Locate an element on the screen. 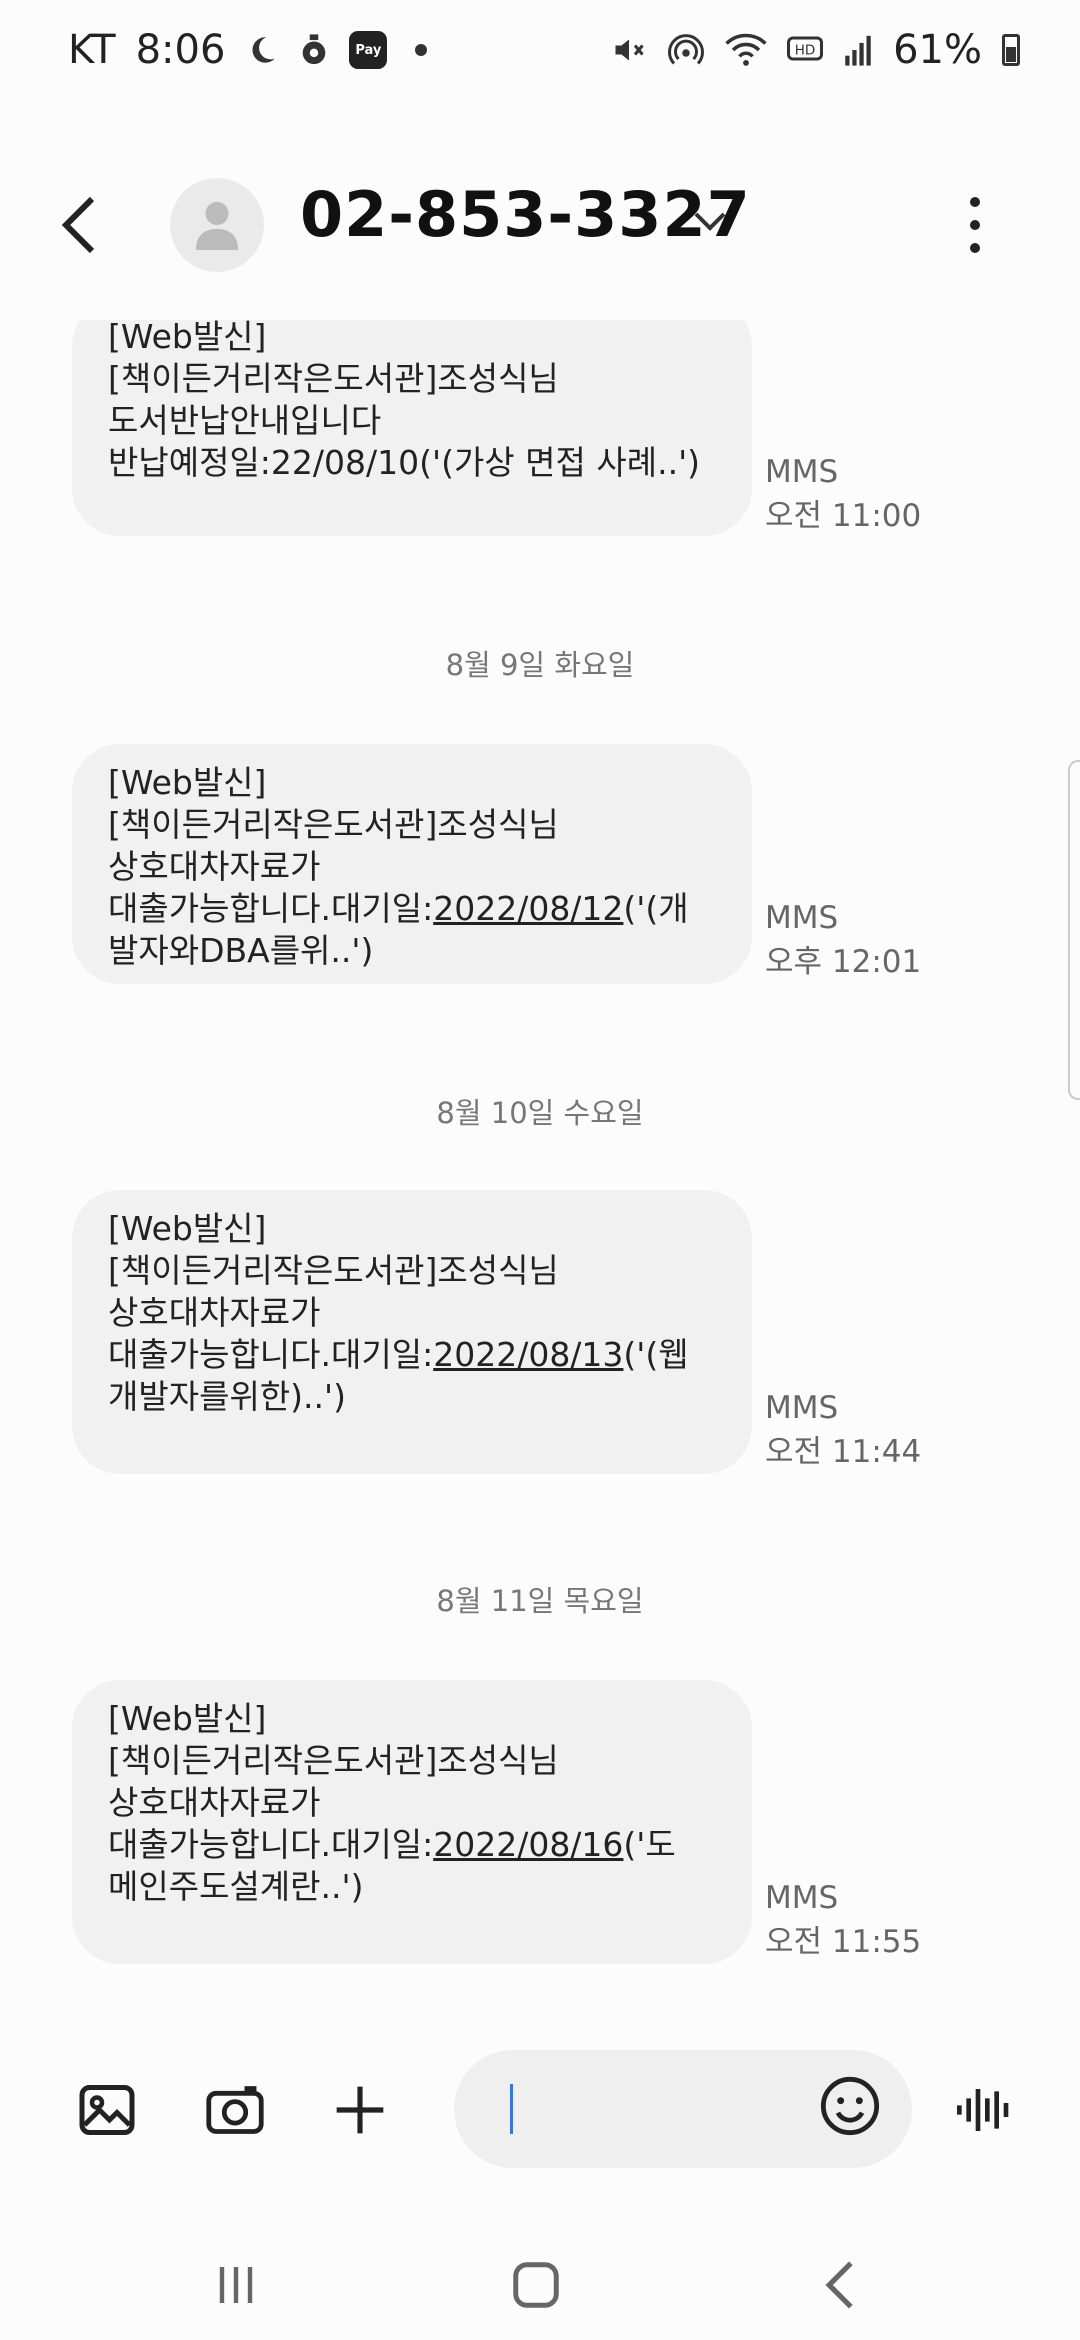 The width and height of the screenshot is (1080, 2340). battery-icon is located at coordinates (1011, 50).